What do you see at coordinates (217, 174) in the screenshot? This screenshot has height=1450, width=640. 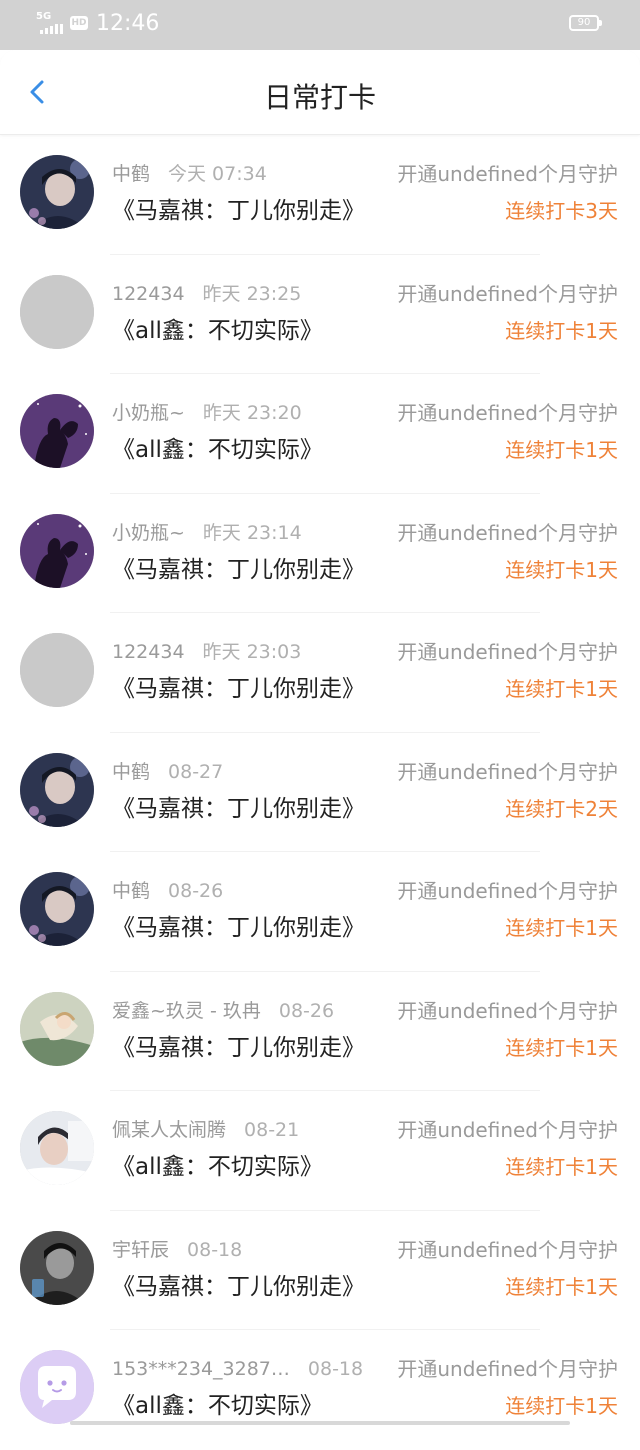 I see `checkin-time: 今天 07:34` at bounding box center [217, 174].